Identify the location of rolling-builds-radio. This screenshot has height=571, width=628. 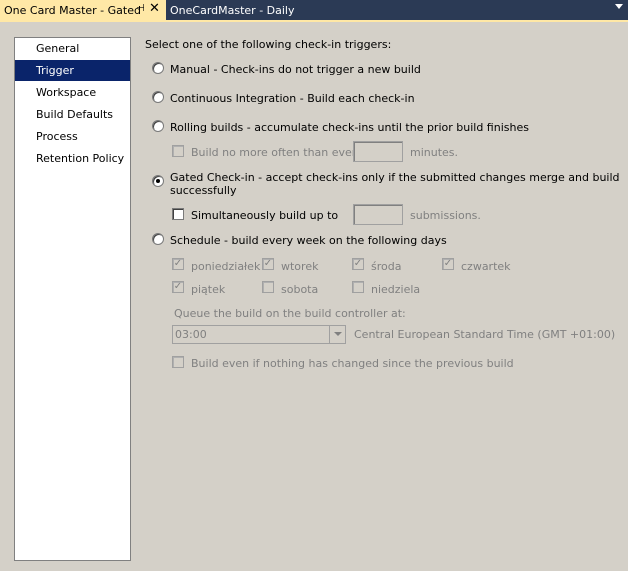
(158, 126).